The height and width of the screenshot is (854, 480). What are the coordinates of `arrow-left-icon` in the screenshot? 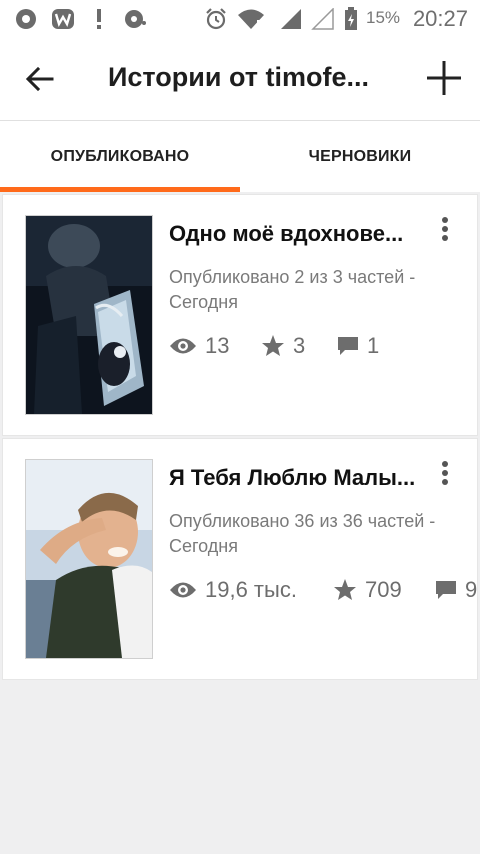 It's located at (39, 79).